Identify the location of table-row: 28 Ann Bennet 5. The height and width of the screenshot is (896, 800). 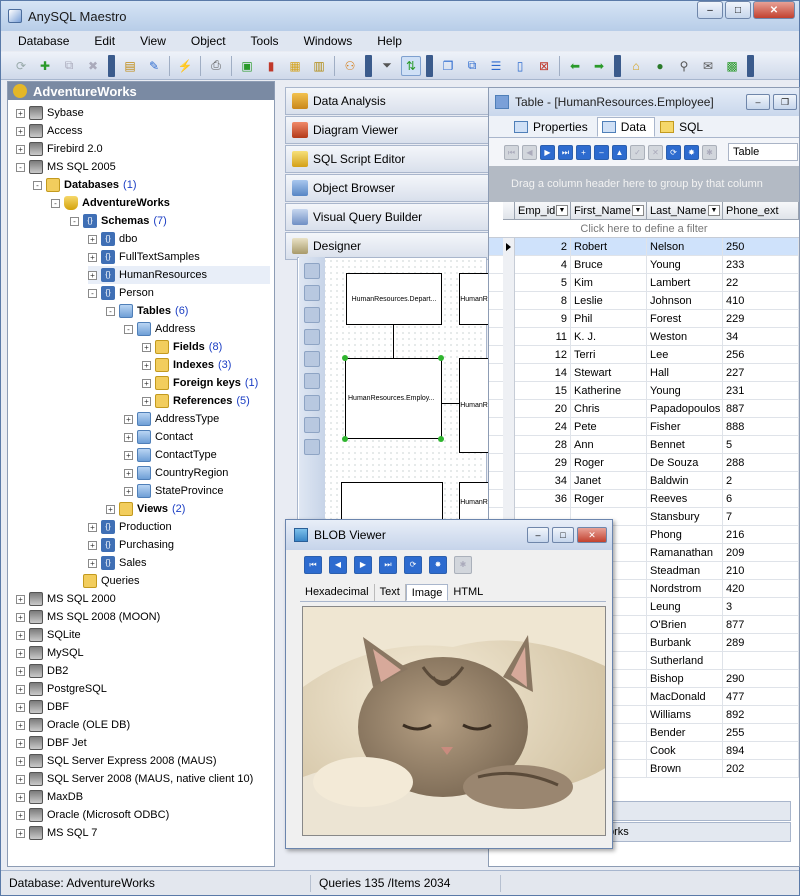
(644, 445).